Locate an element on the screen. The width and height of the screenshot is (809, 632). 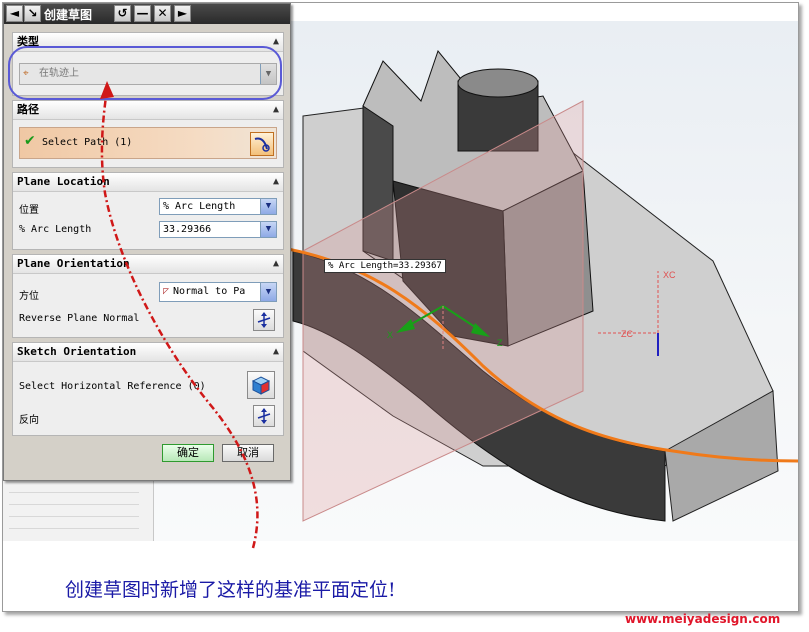
normal-plane-icon: ◸ is located at coordinates (166, 291).